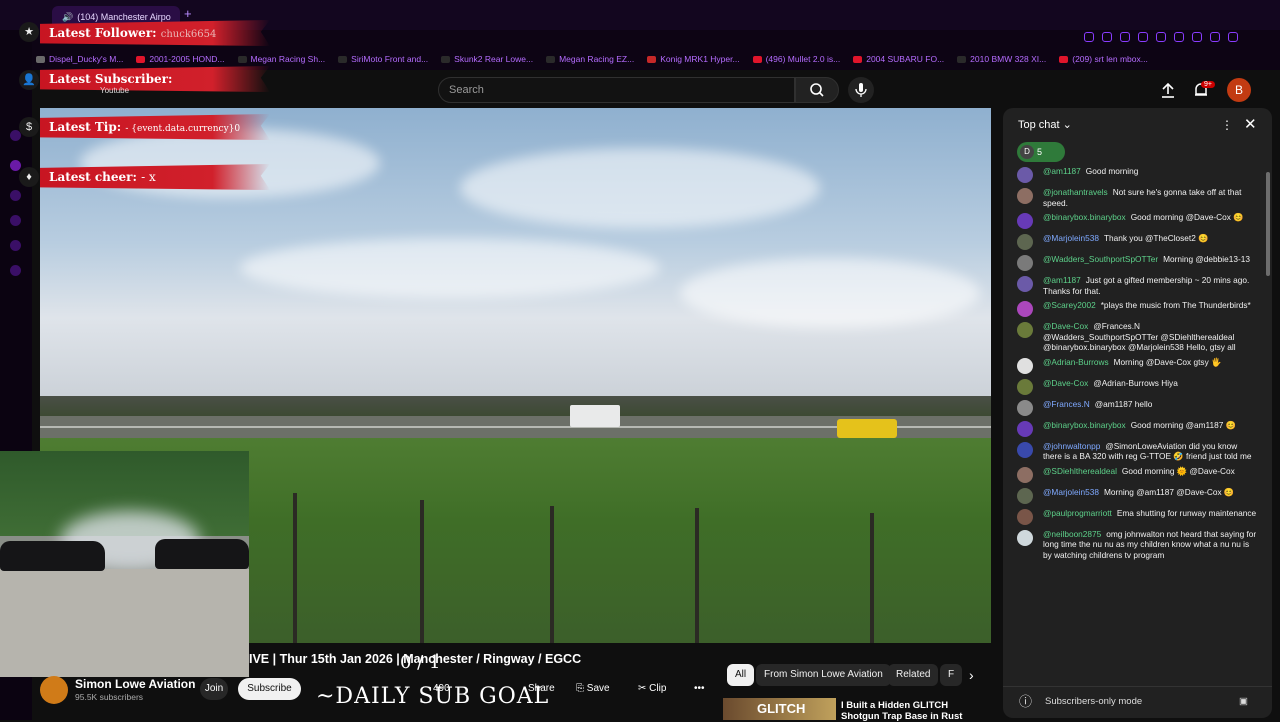 This screenshot has width=1280, height=722. I want to click on chat-author: @Frances.N, so click(1066, 404).